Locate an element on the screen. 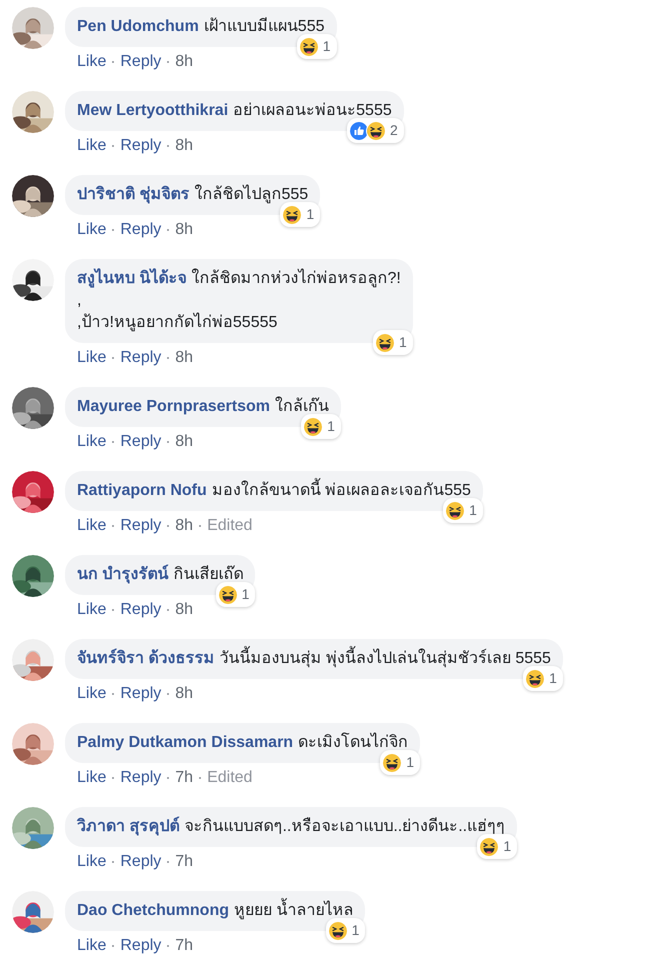 Image resolution: width=650 pixels, height=956 pixels. author-link: จันทร์จิรา ด้วงธรรม is located at coordinates (145, 659).